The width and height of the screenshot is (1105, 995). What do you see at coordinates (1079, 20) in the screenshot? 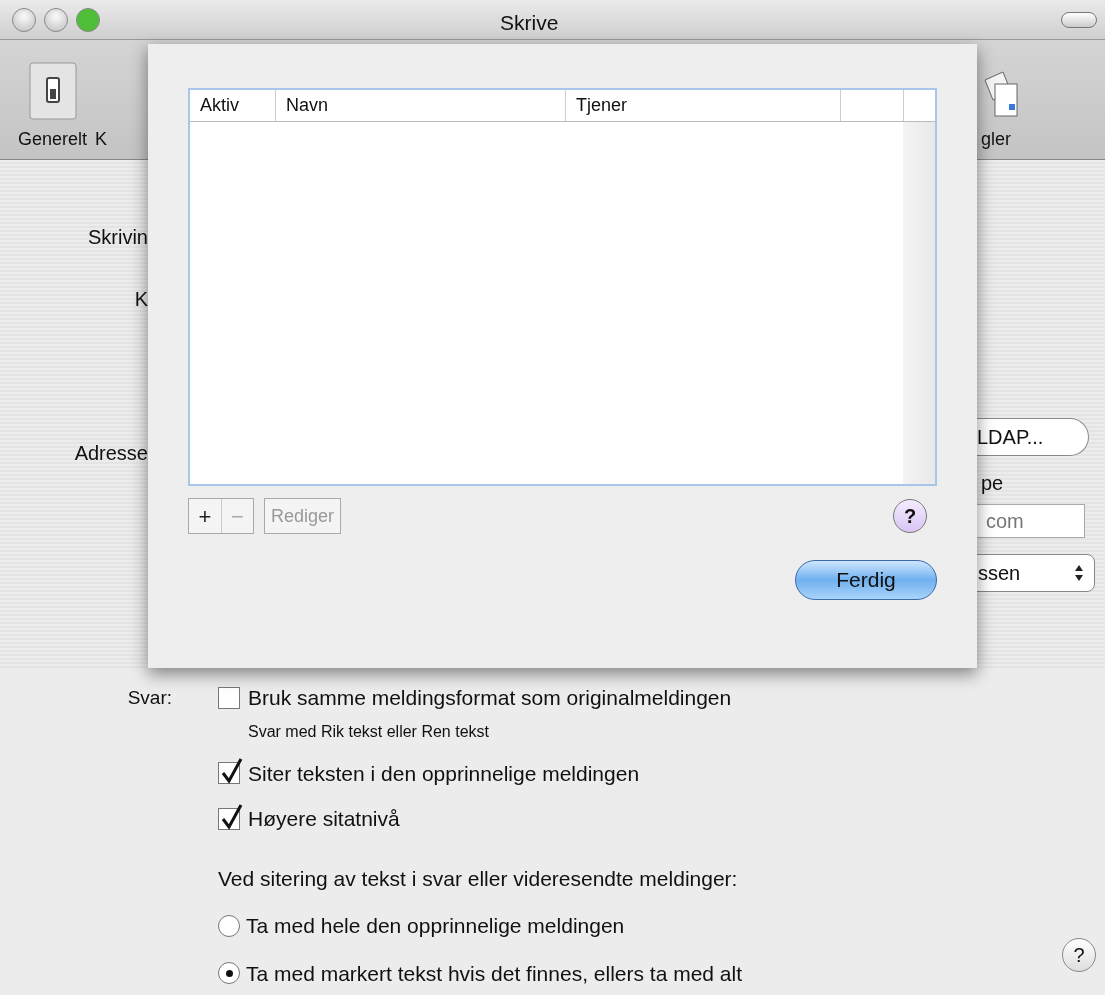
I see `toolbar-toggle-button` at bounding box center [1079, 20].